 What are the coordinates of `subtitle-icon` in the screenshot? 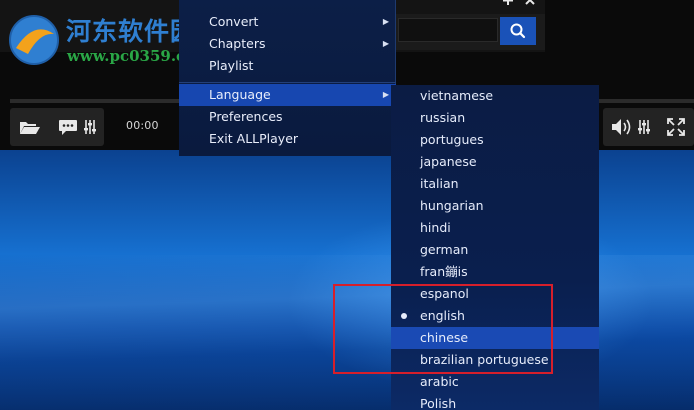 It's located at (68, 127).